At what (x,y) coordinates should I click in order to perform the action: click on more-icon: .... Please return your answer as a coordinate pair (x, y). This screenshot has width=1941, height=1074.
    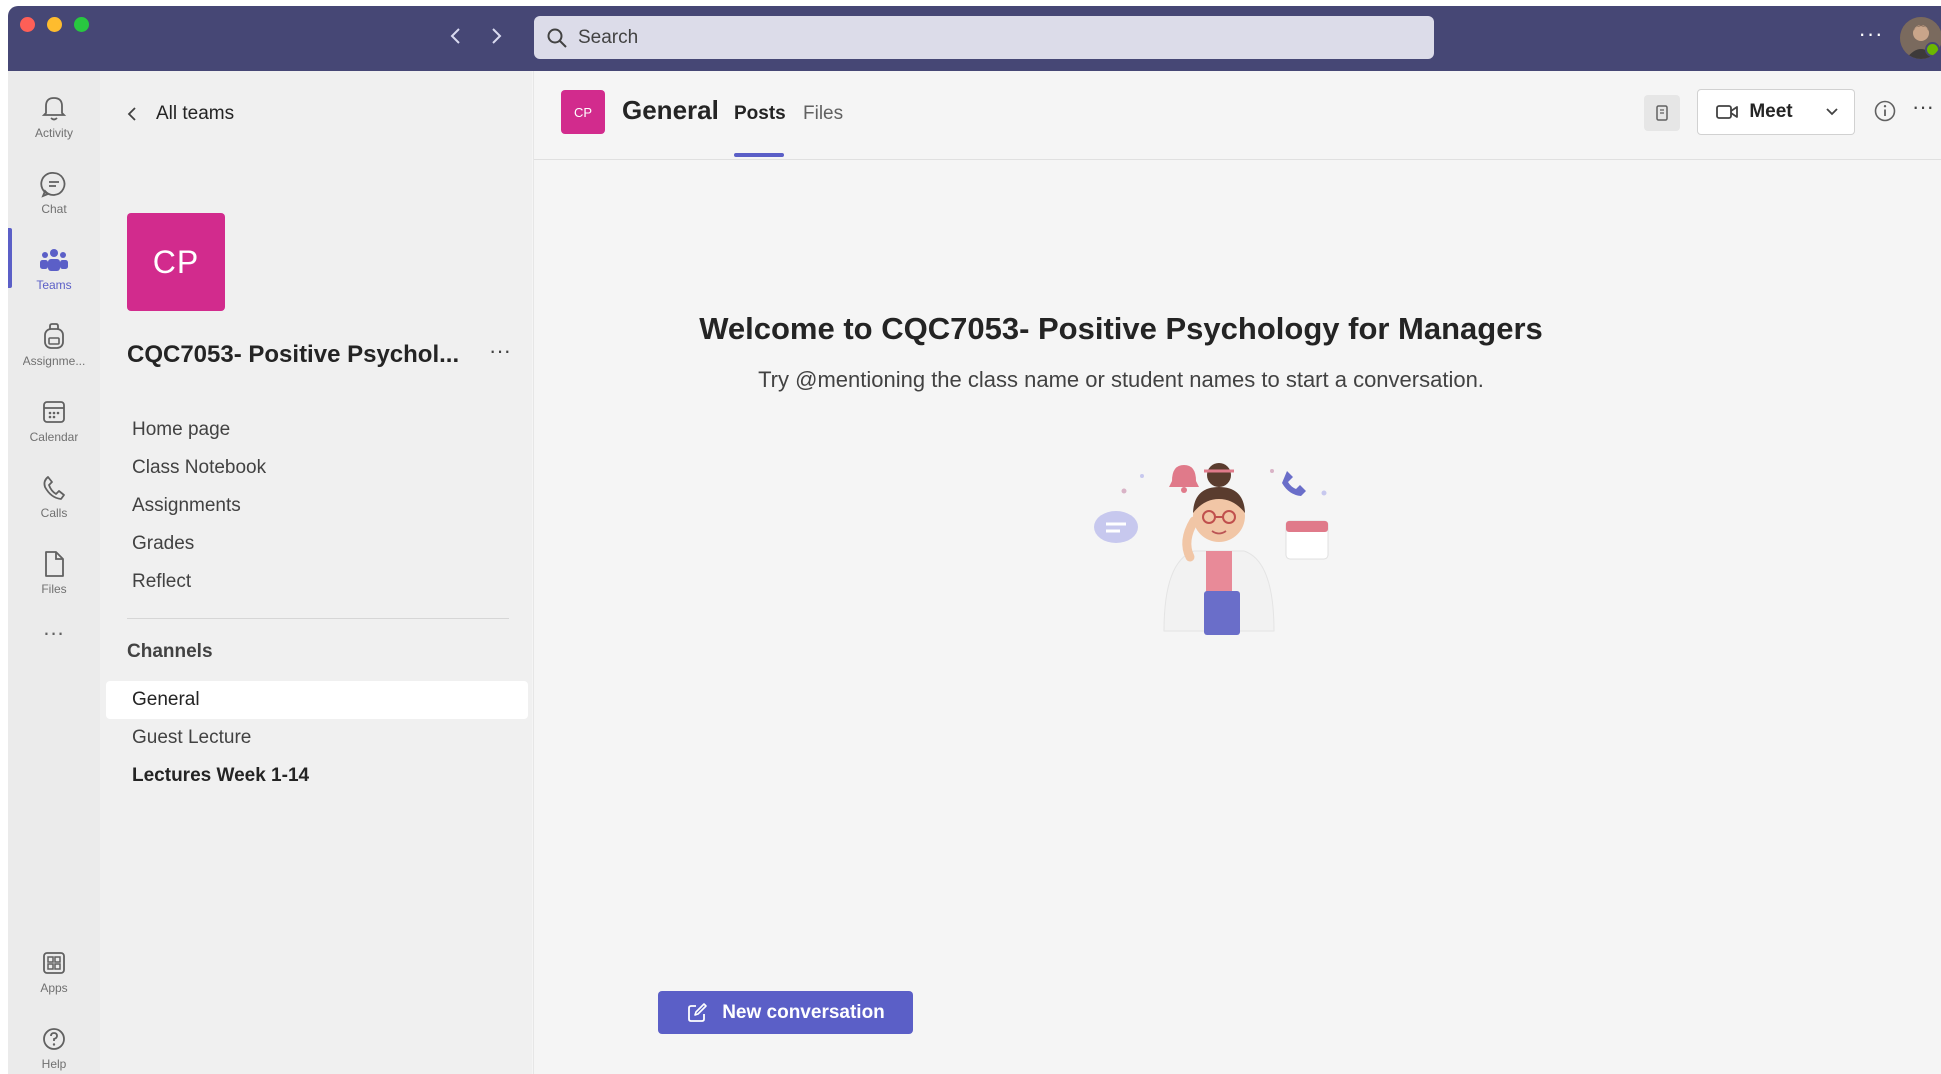
    Looking at the image, I should click on (54, 627).